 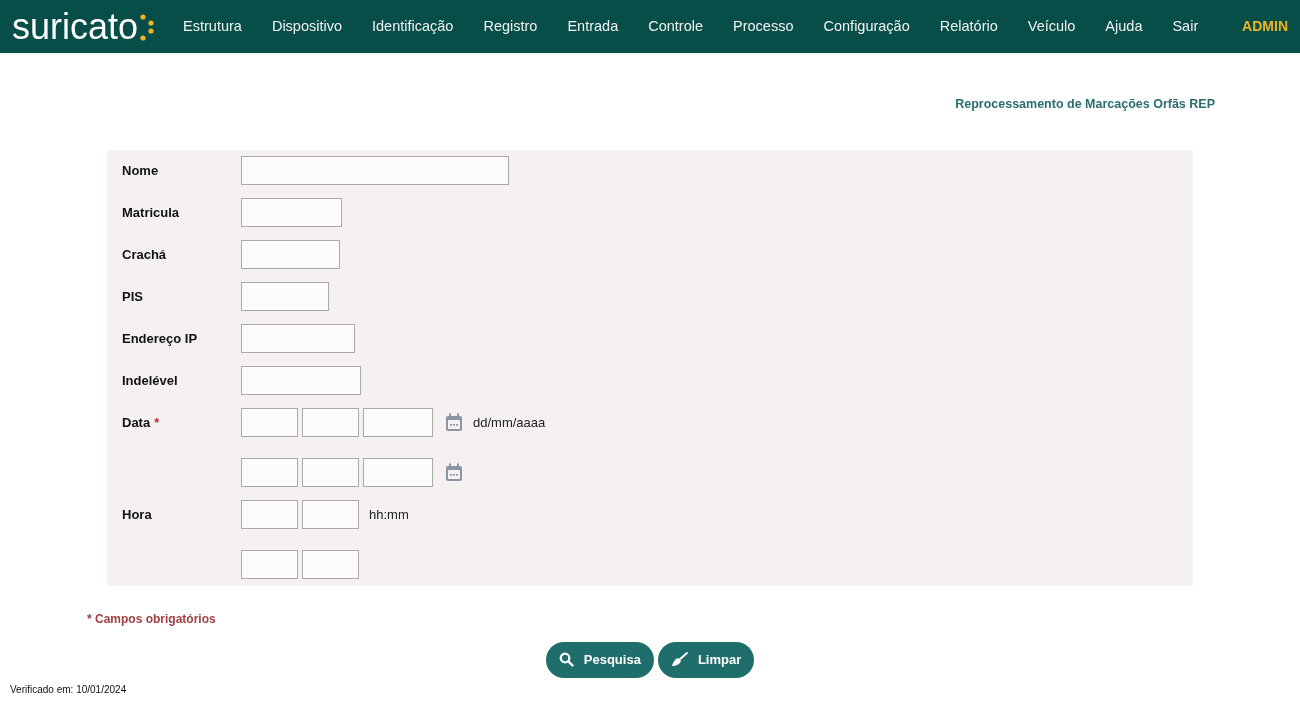 What do you see at coordinates (1051, 26) in the screenshot?
I see `nav-link: Veículo` at bounding box center [1051, 26].